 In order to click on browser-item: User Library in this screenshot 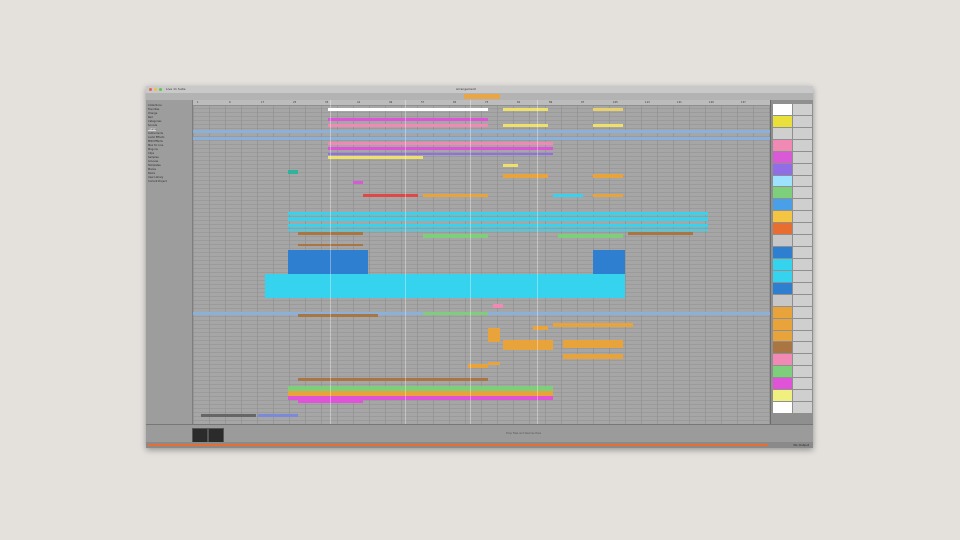, I will do `click(155, 177)`.